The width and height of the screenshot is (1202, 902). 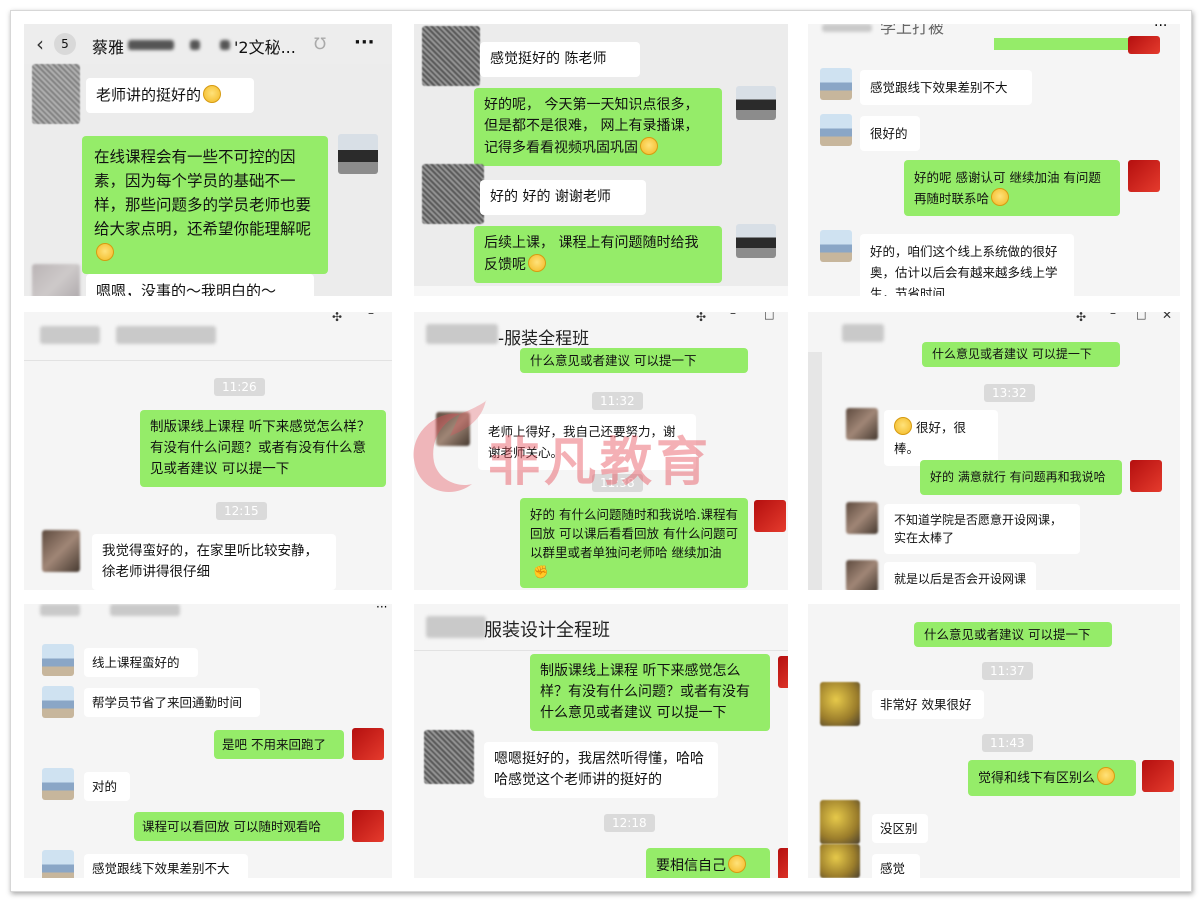 What do you see at coordinates (141, 662) in the screenshot?
I see `message-bubble: 线上课程蛮好的` at bounding box center [141, 662].